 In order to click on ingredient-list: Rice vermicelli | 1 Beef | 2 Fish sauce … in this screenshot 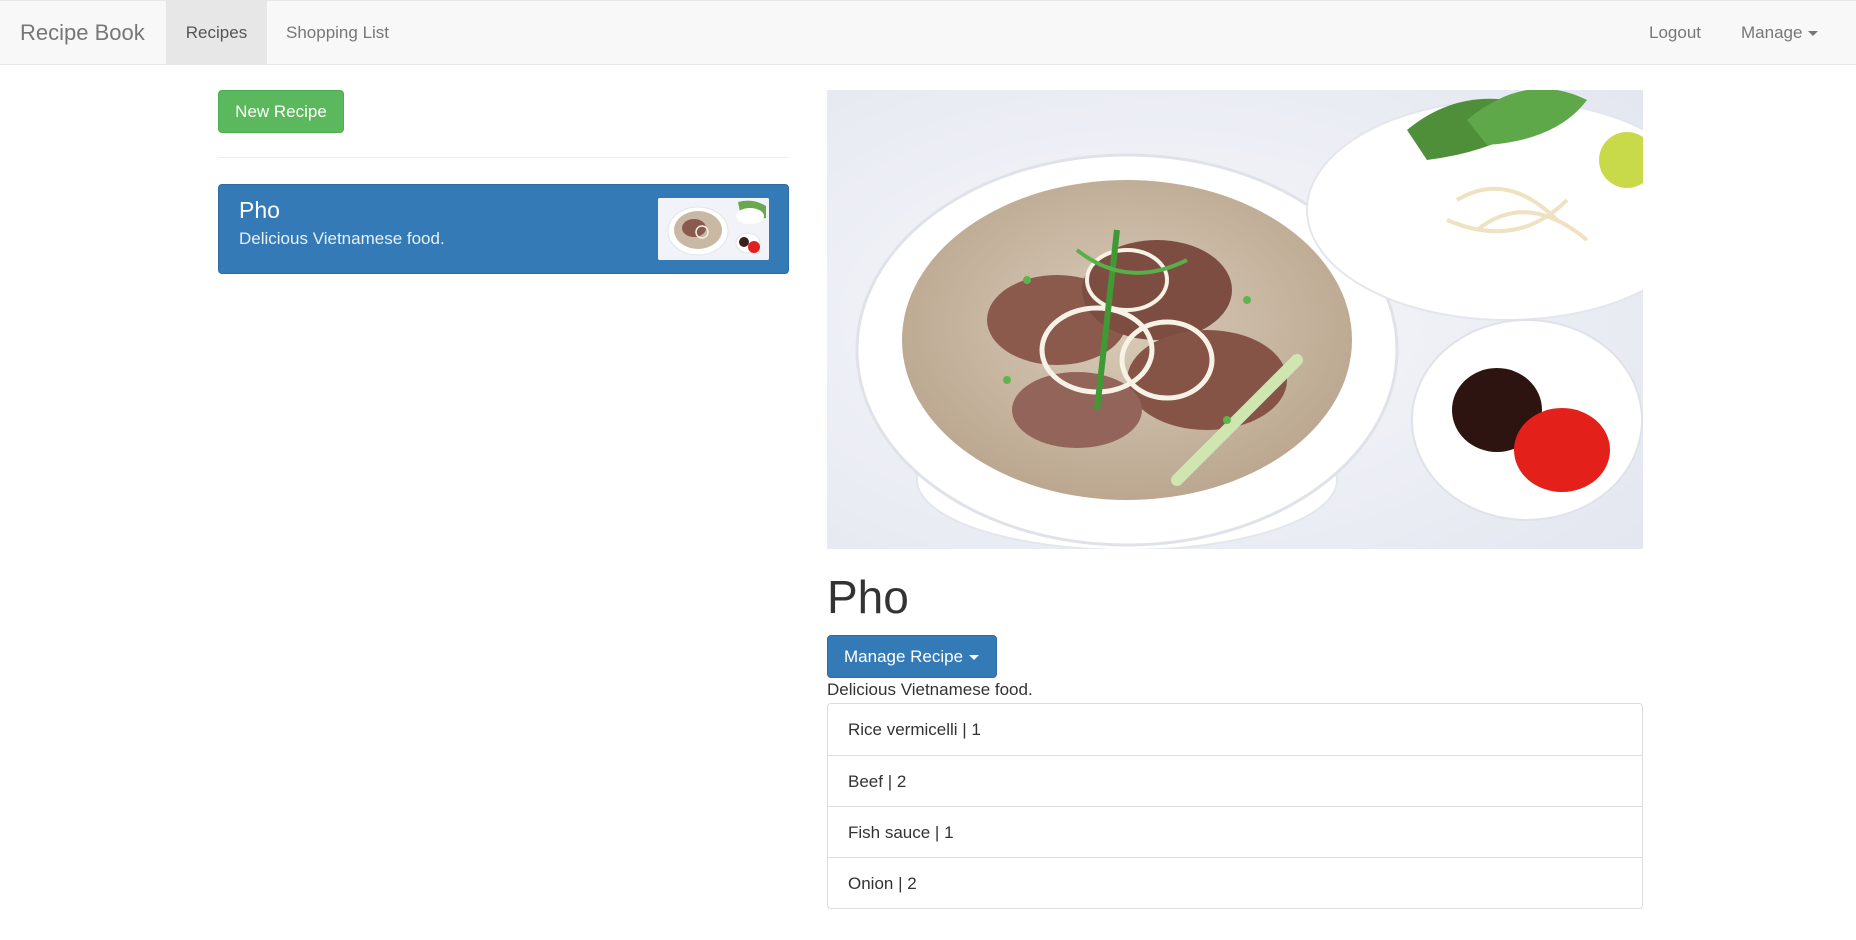, I will do `click(1235, 806)`.